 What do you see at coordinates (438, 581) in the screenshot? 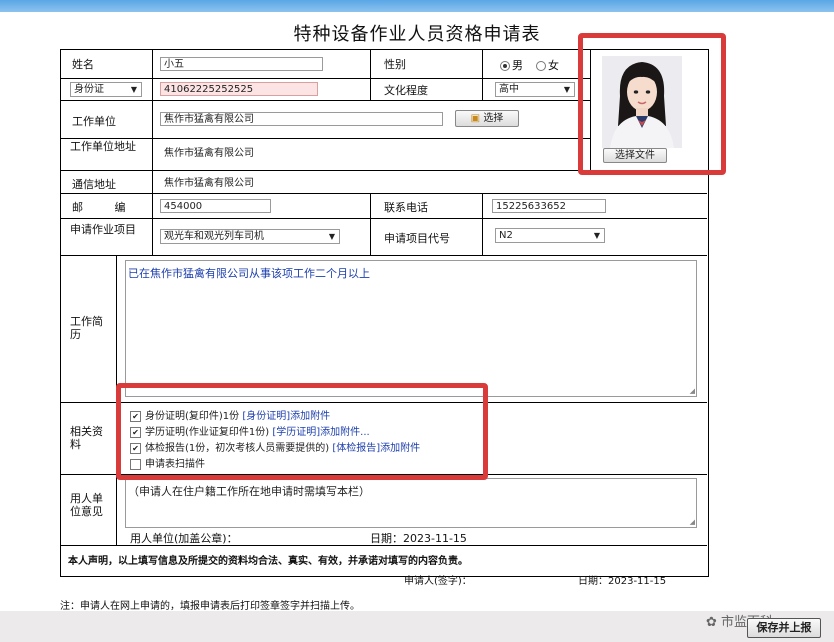
I see `applicant-sign-label: 申请人(签字)：` at bounding box center [438, 581].